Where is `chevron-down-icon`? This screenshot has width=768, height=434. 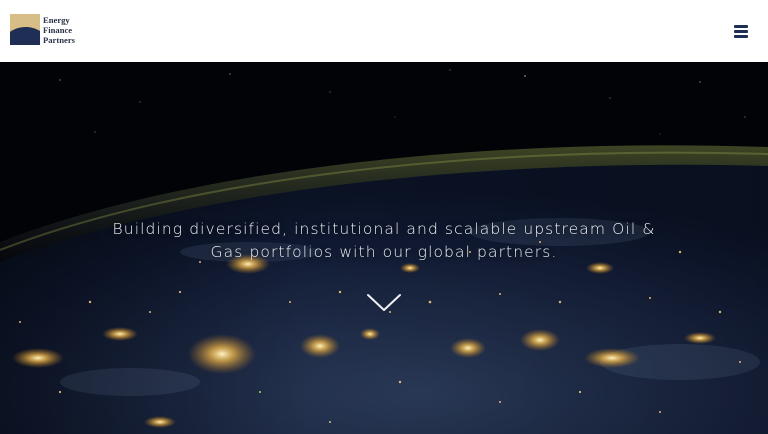
chevron-down-icon is located at coordinates (384, 303).